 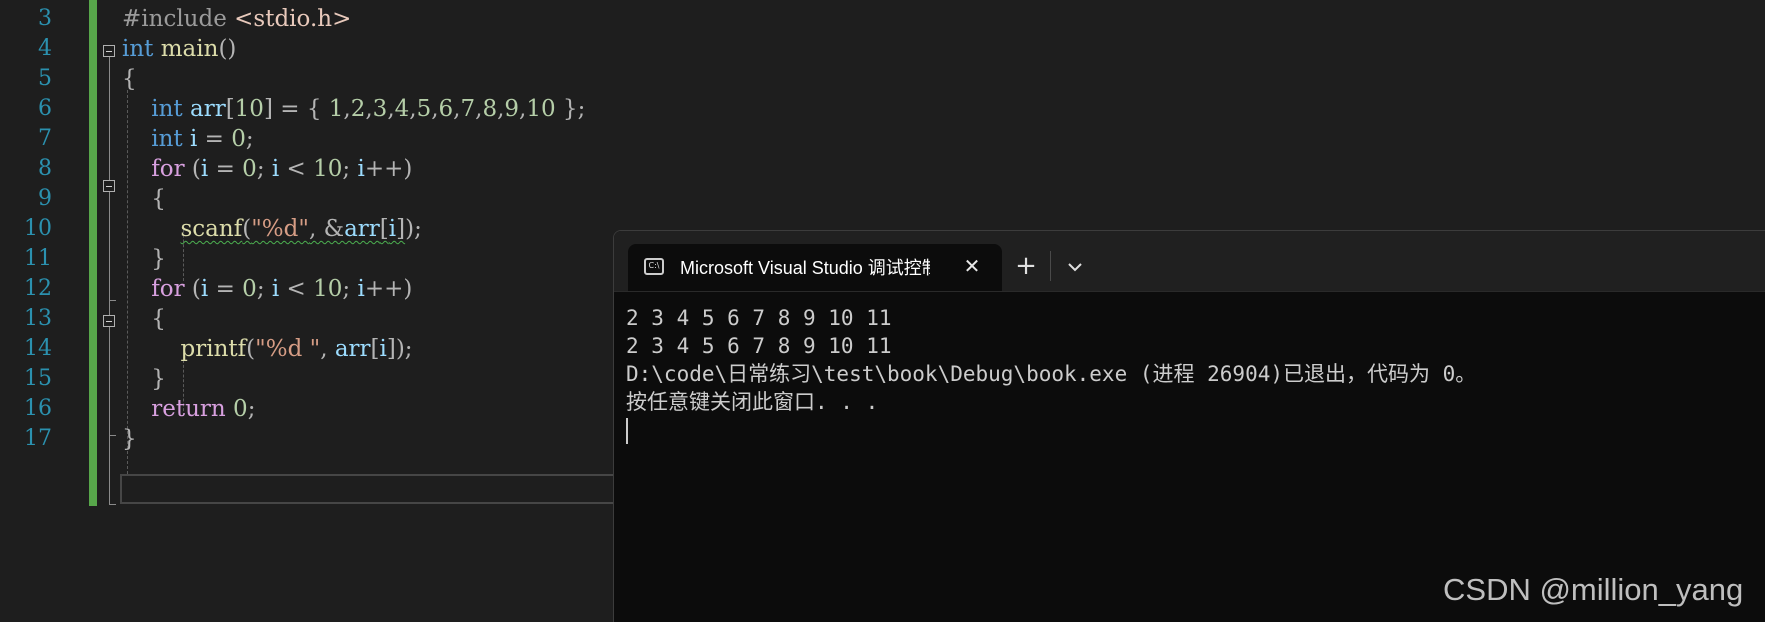 I want to click on code-token: 3, so click(x=380, y=109).